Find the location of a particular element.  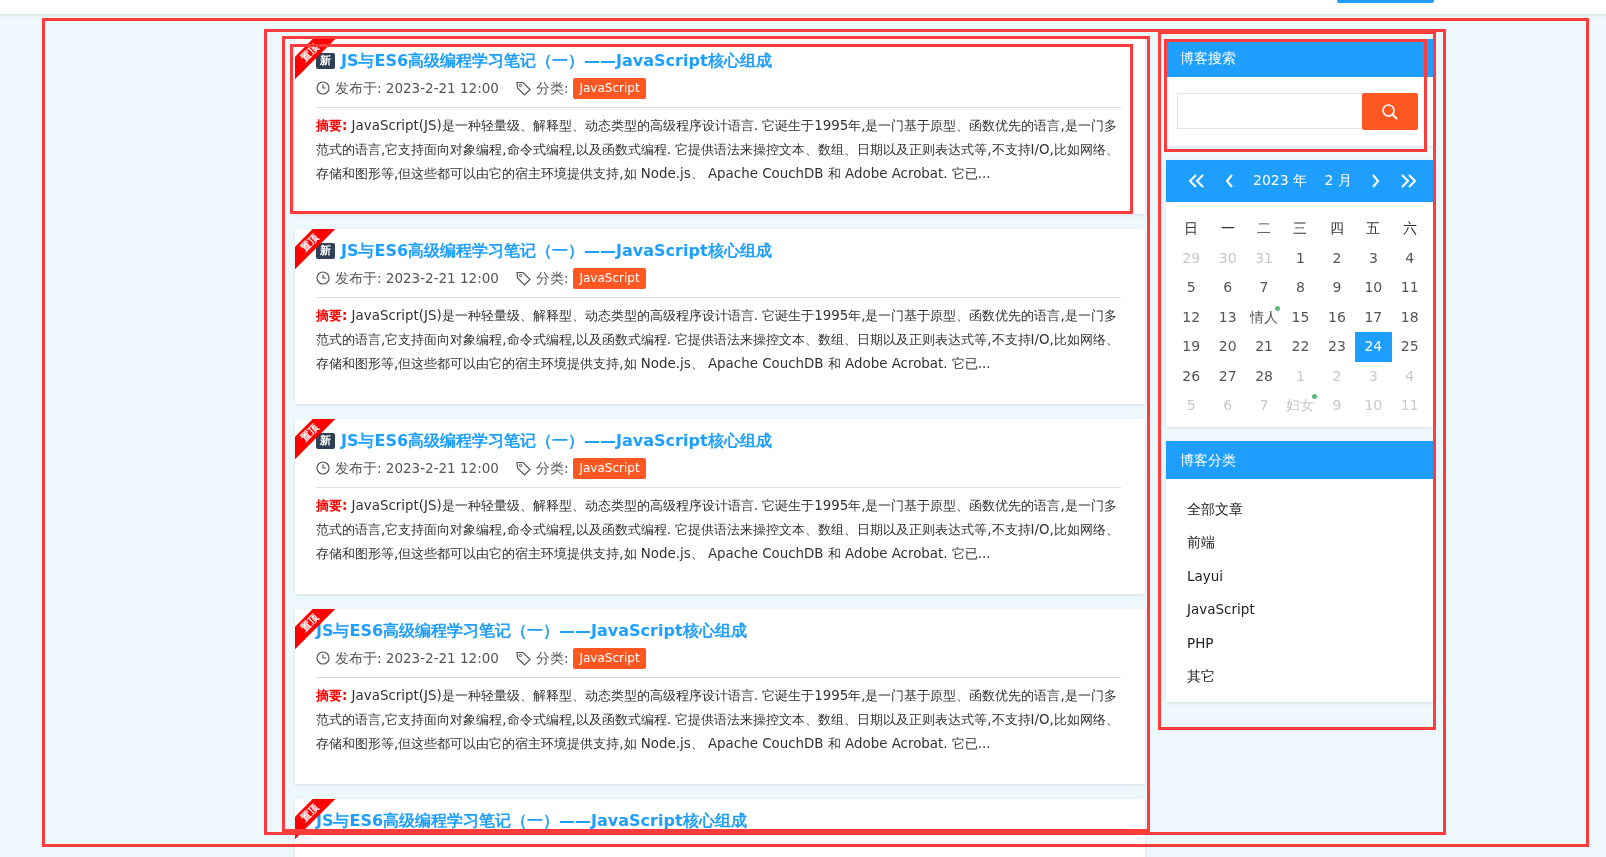

calendar-day: 25 is located at coordinates (1409, 347).